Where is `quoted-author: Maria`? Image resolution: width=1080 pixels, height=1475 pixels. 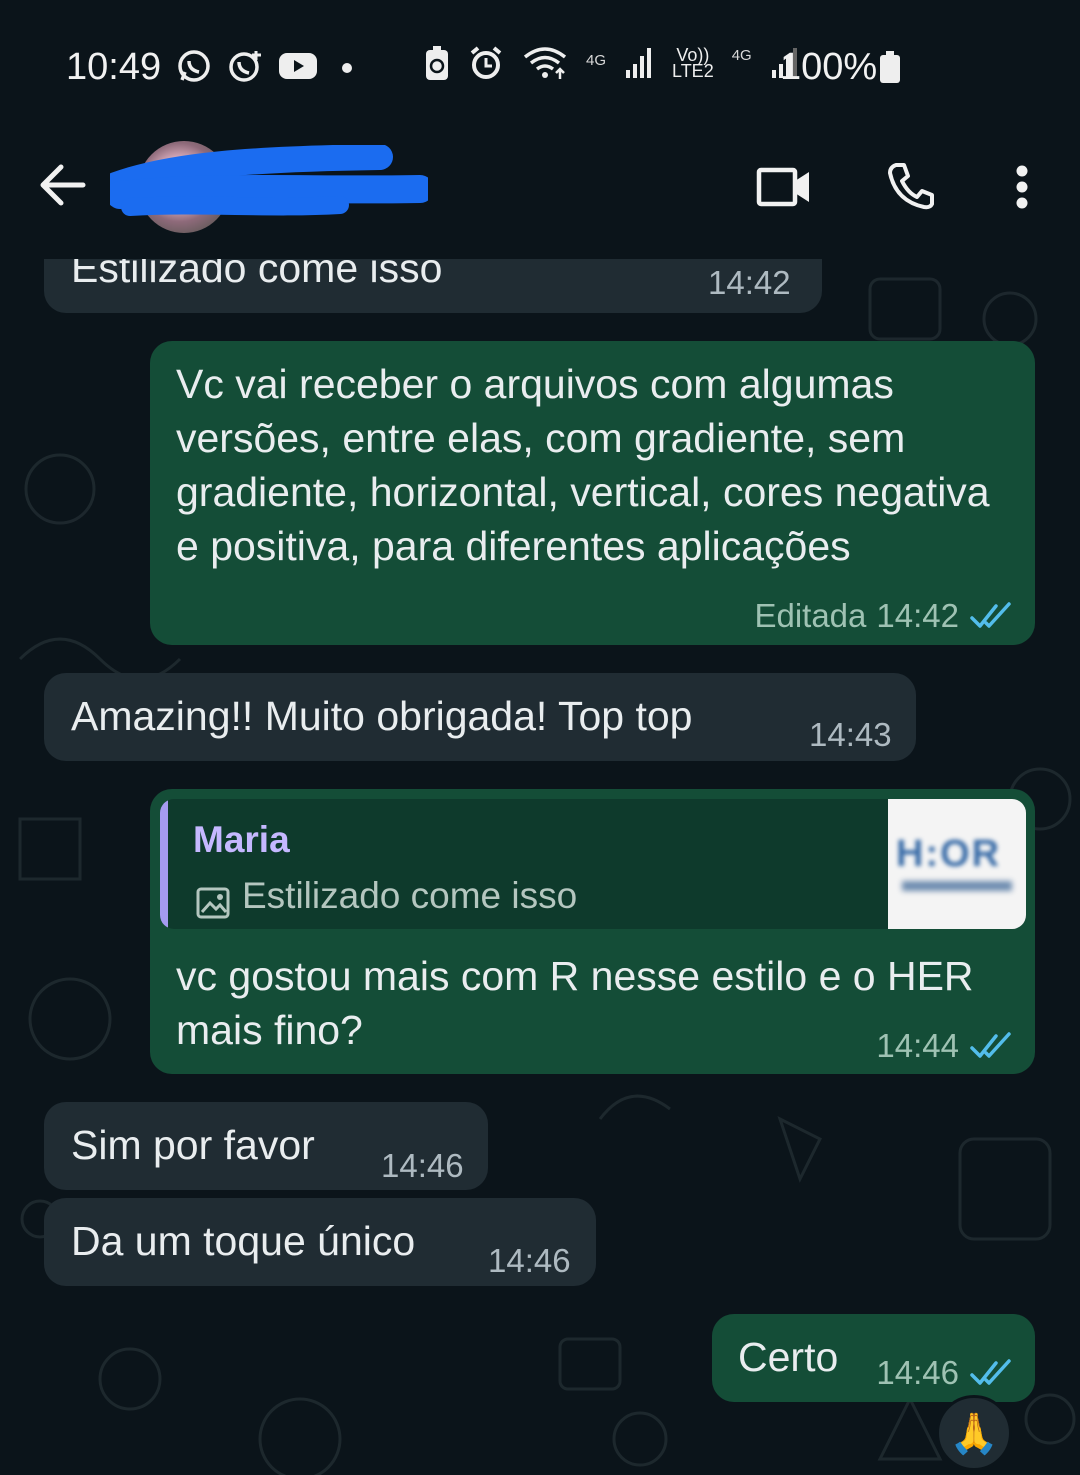
quoted-author: Maria is located at coordinates (241, 839).